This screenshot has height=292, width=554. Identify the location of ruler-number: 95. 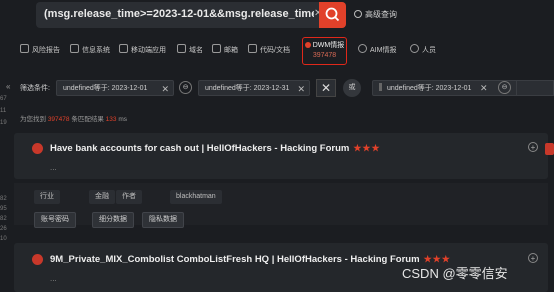
(3, 209).